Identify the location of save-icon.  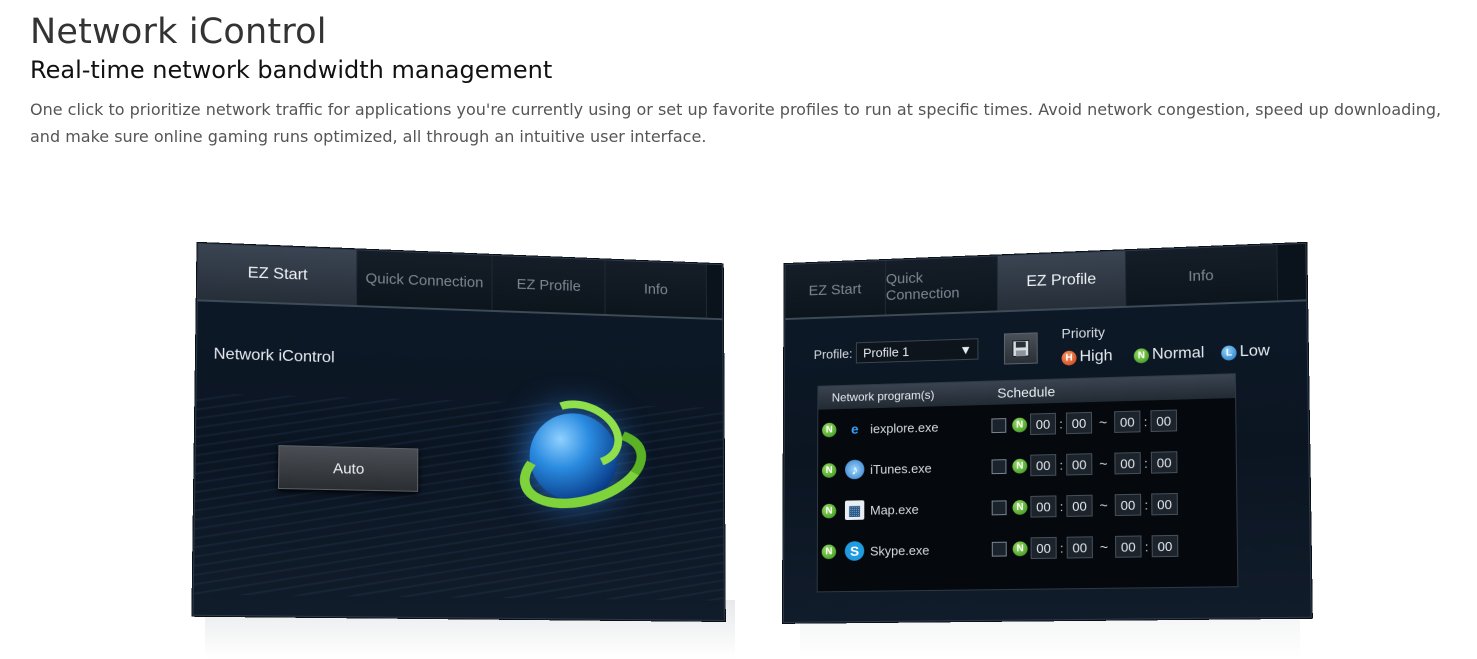
(1021, 348).